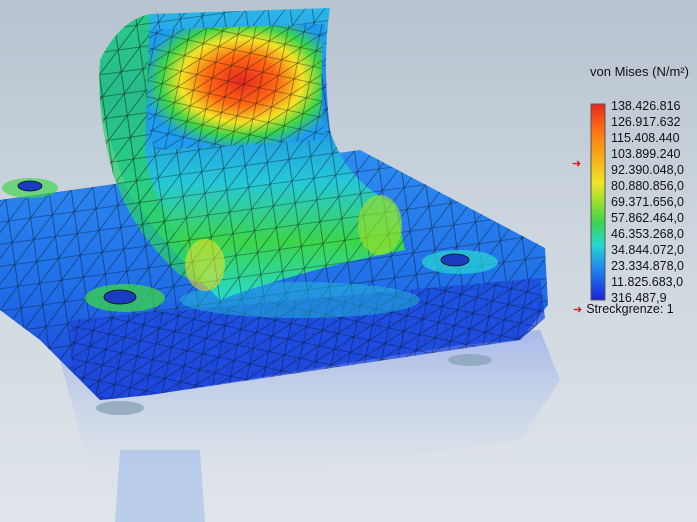 The image size is (697, 522). I want to click on yield-strength-row: ➜ Streckgrenze: 1, so click(623, 309).